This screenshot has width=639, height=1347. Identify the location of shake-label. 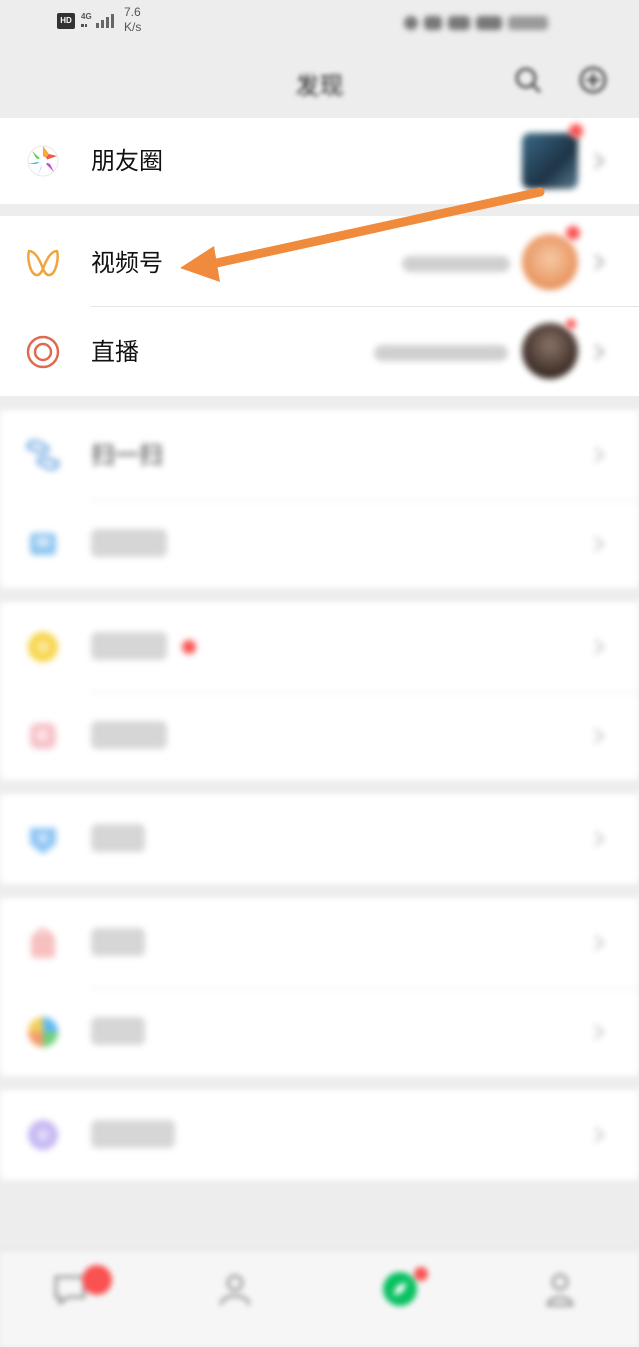
(129, 543).